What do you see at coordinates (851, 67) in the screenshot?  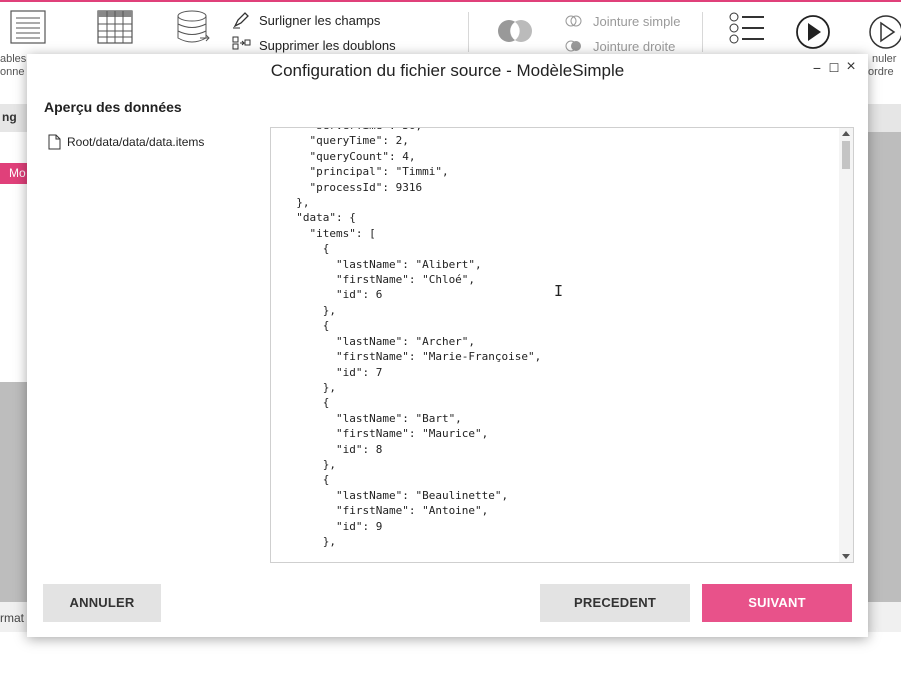 I see `close-button: ×` at bounding box center [851, 67].